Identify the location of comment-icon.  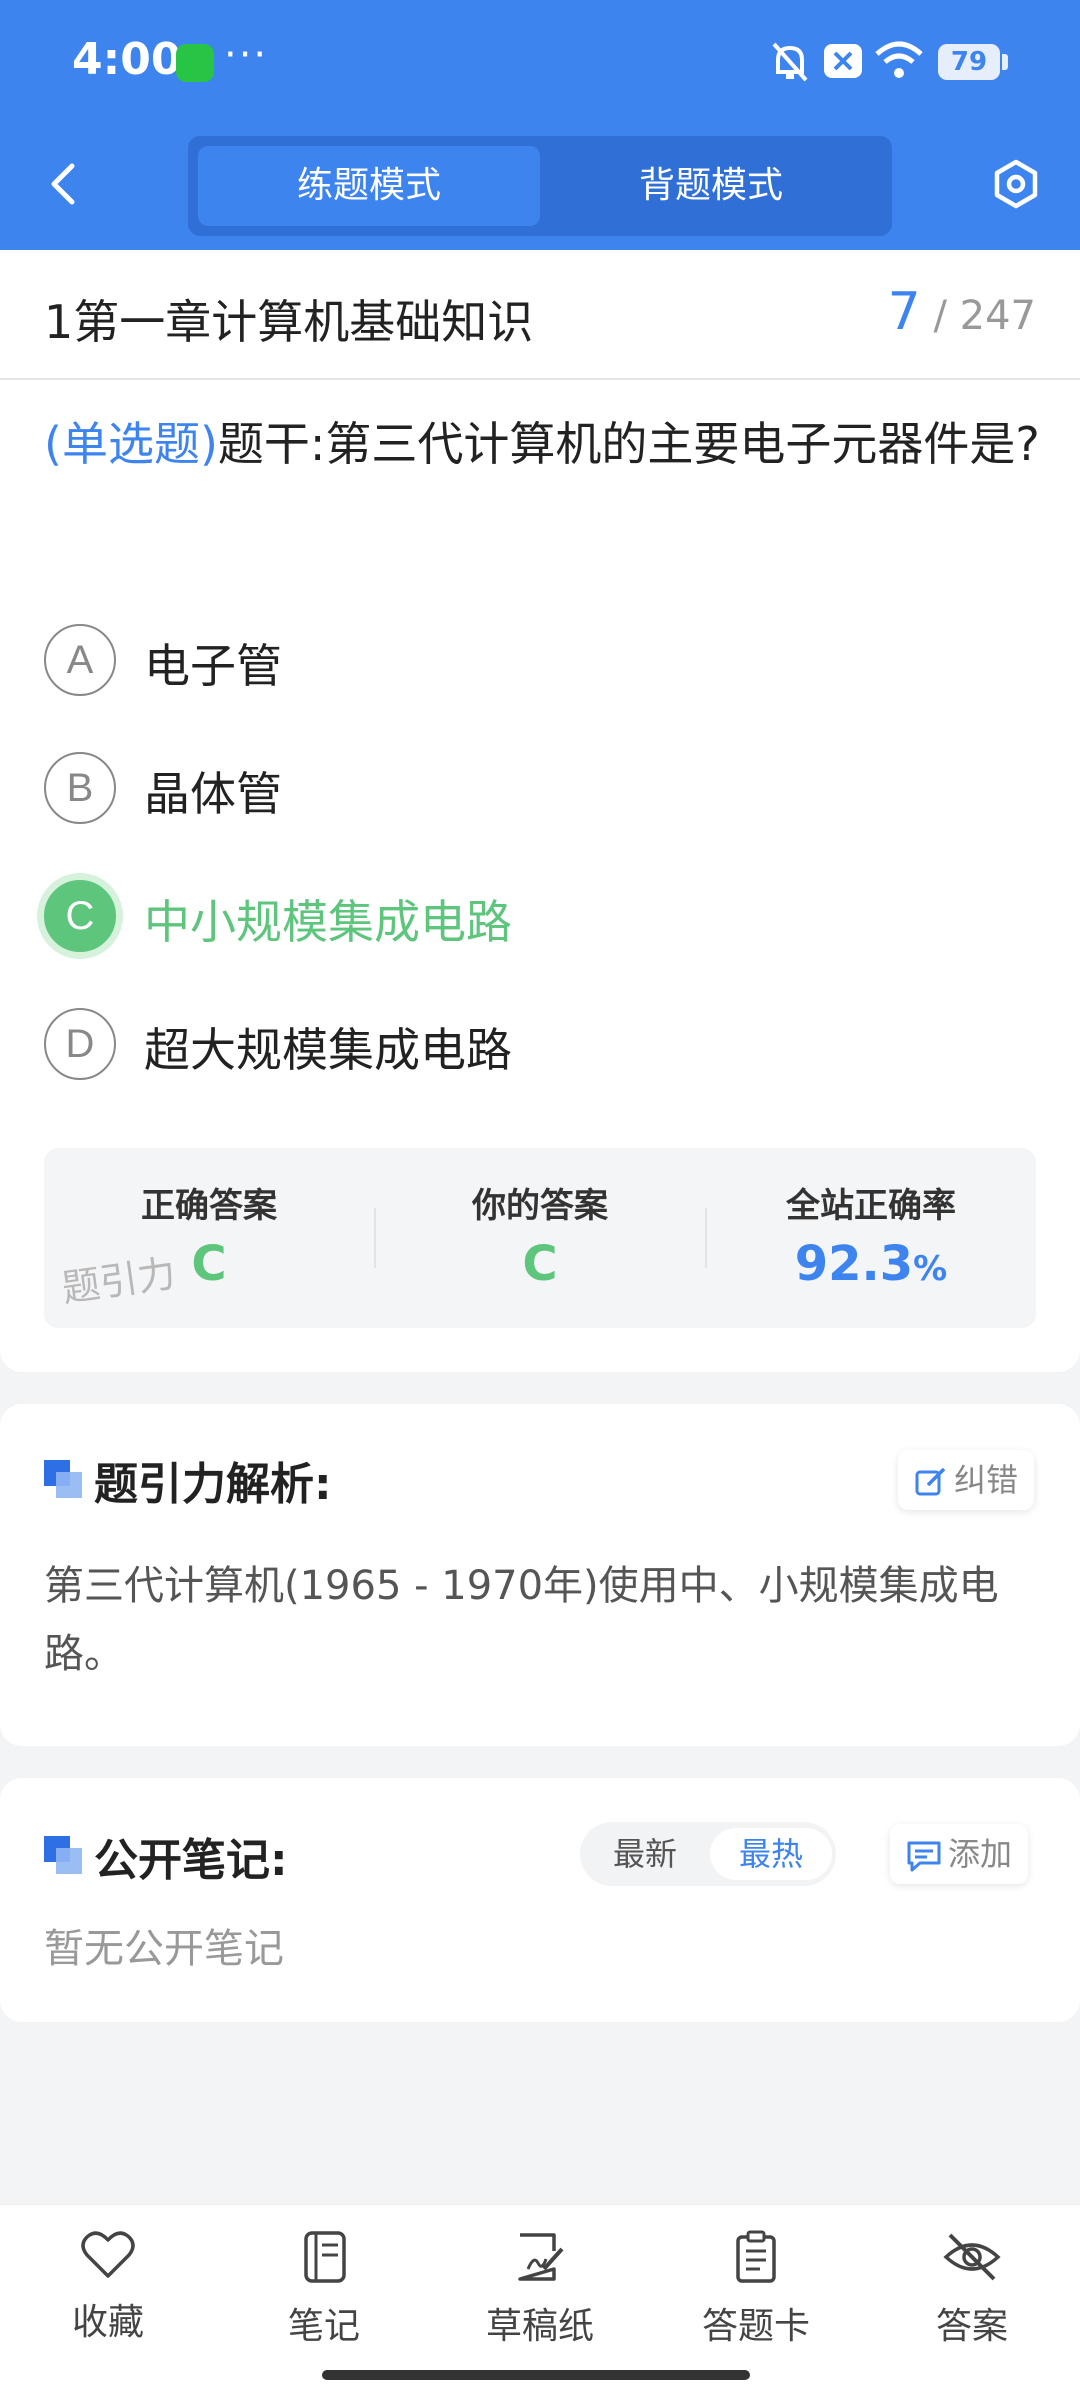
(924, 1856).